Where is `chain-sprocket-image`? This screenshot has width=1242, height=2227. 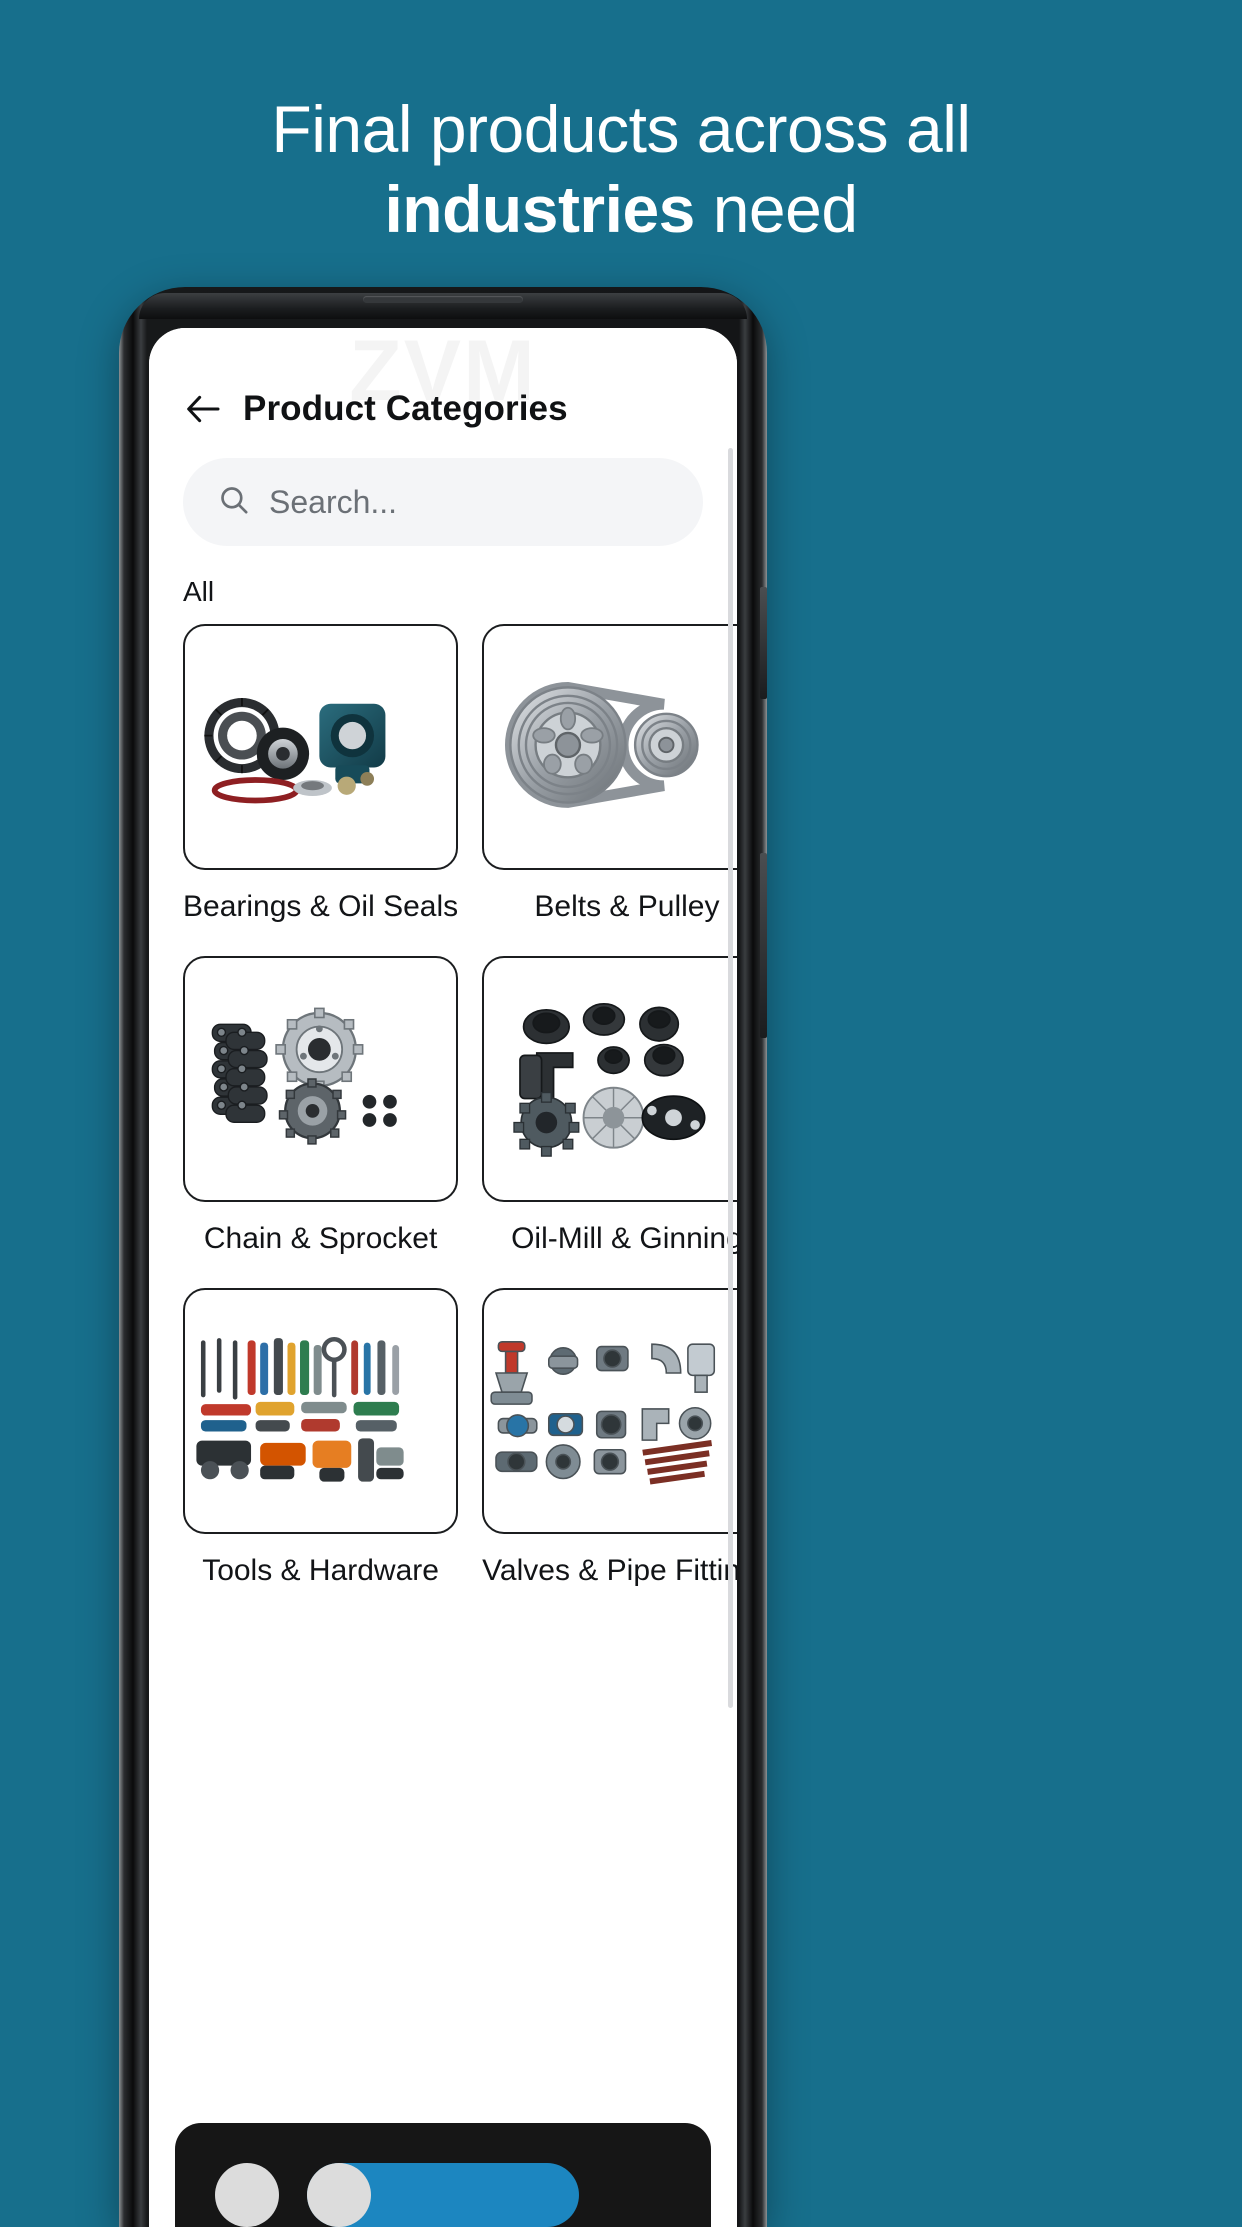
chain-sprocket-image is located at coordinates (320, 1079).